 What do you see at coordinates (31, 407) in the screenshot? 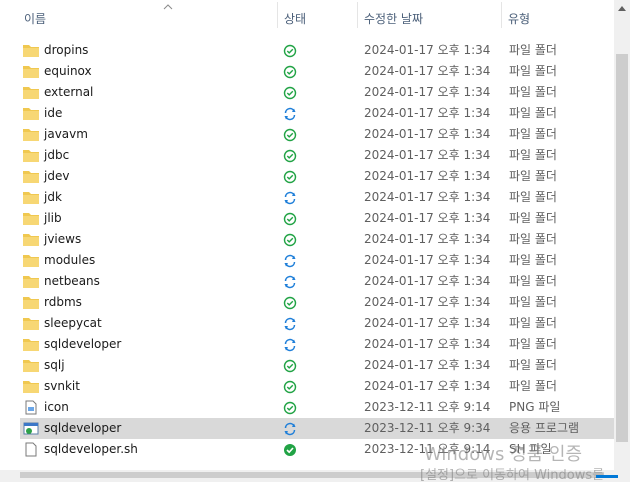
I see `image-file-icon` at bounding box center [31, 407].